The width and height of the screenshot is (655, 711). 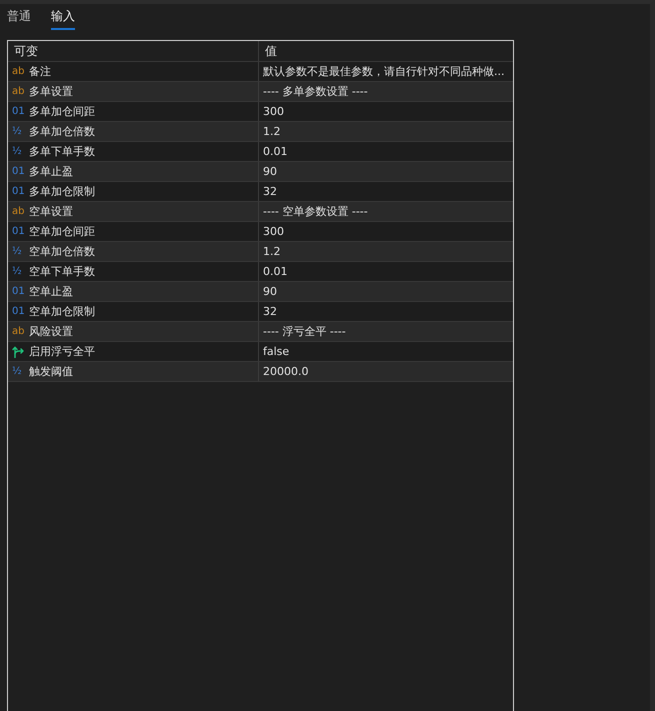 I want to click on table-row: 01 多单加仓间距 300, so click(x=260, y=111).